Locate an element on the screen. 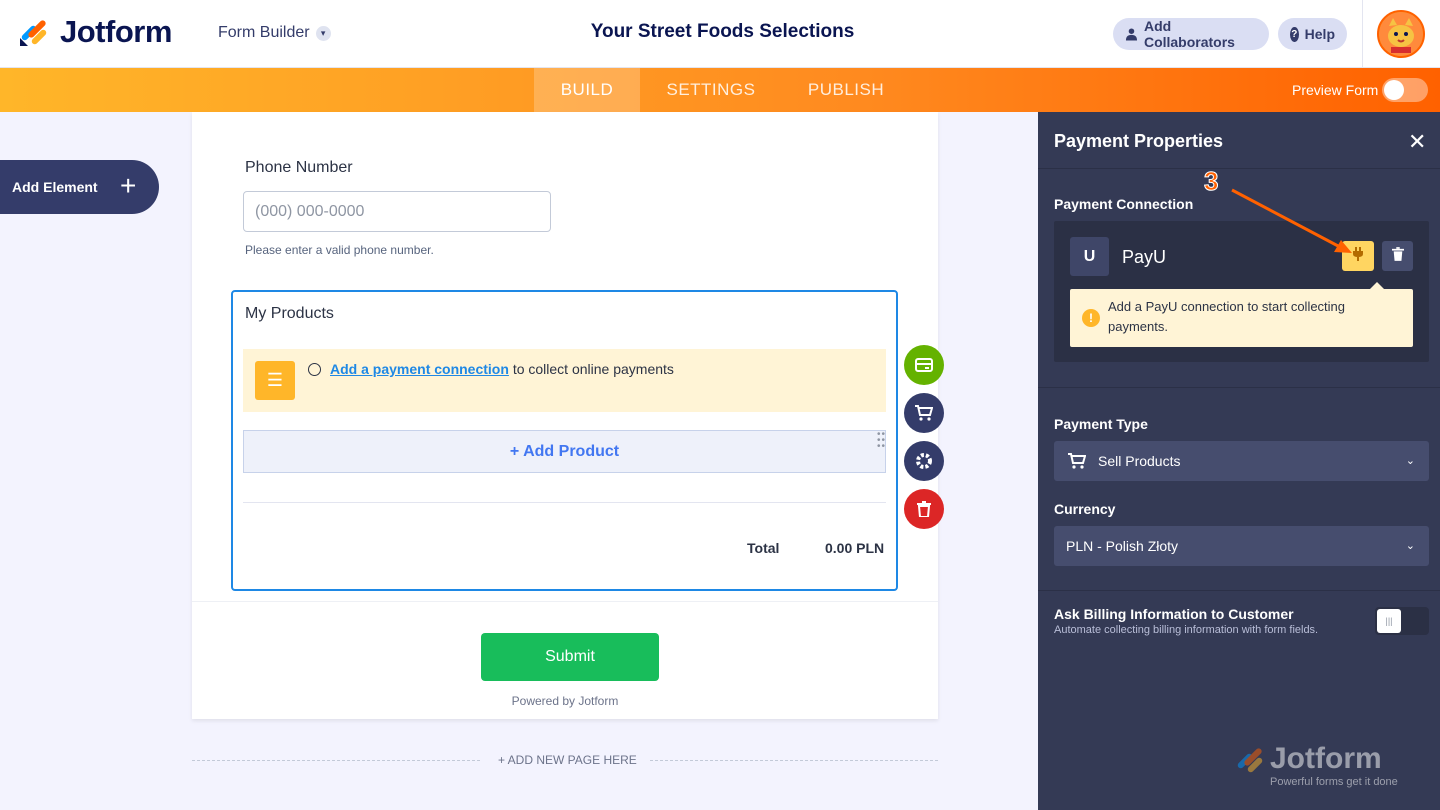 This screenshot has width=1440, height=810. connect-button is located at coordinates (1358, 256).